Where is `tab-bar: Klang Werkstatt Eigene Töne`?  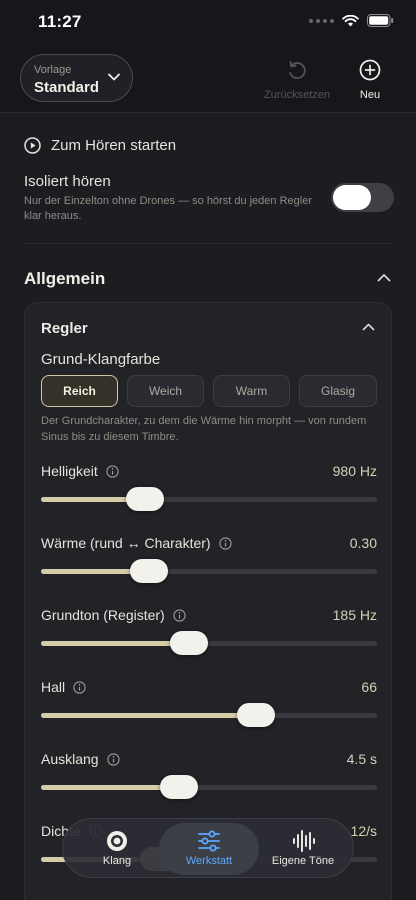
tab-bar: Klang Werkstatt Eigene Töne is located at coordinates (208, 848).